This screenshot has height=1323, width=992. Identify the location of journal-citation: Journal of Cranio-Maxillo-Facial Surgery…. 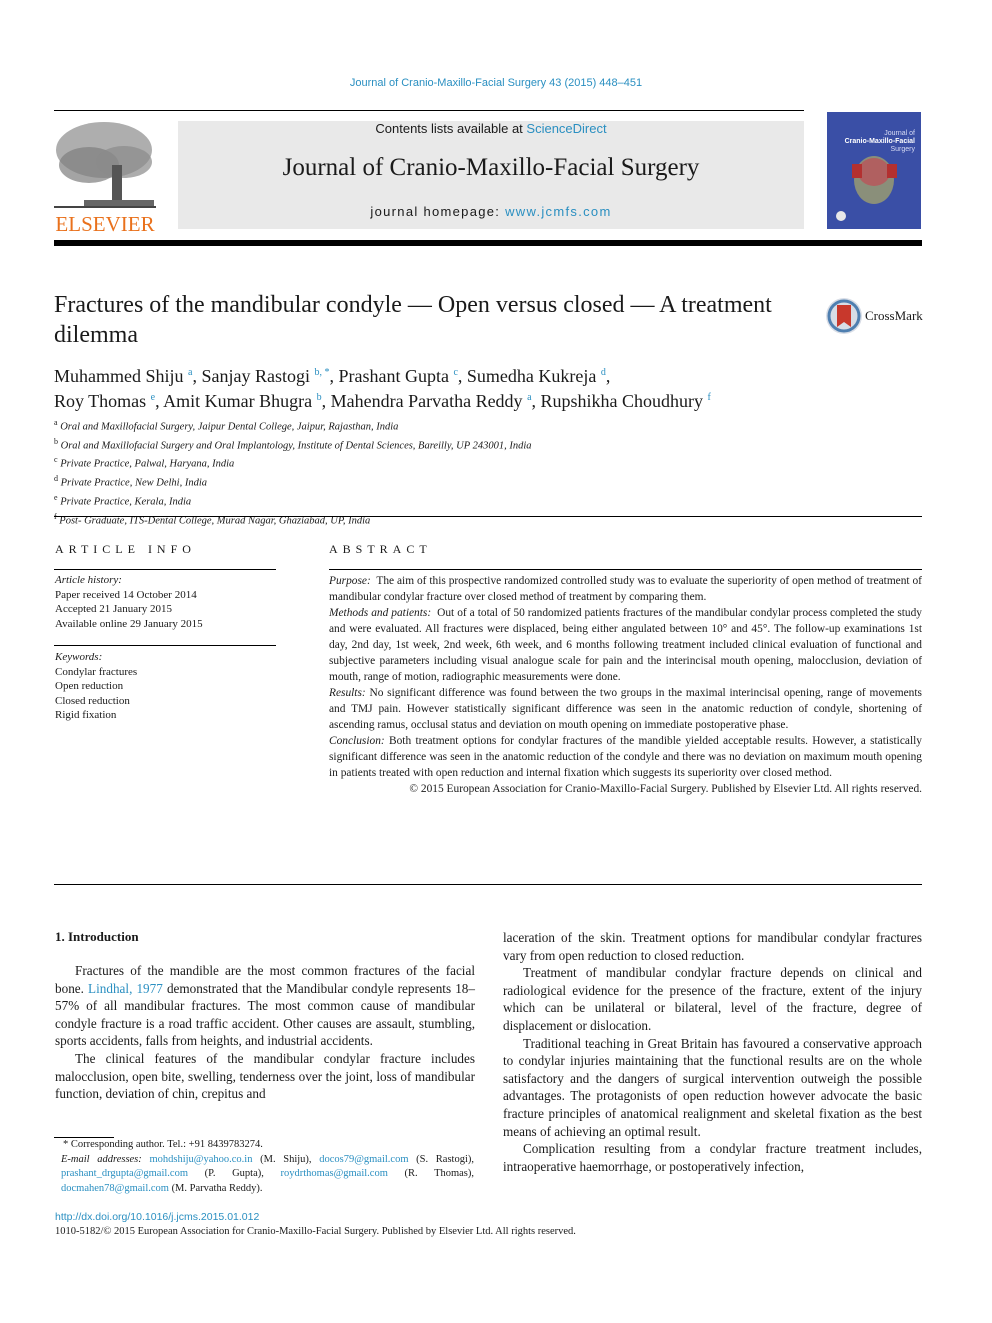
(496, 83).